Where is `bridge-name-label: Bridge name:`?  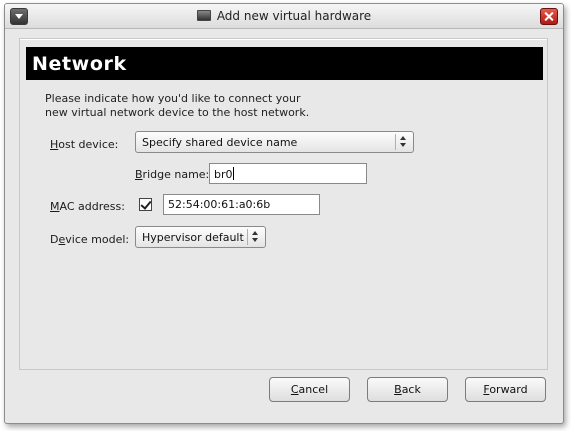
bridge-name-label: Bridge name: is located at coordinates (172, 174).